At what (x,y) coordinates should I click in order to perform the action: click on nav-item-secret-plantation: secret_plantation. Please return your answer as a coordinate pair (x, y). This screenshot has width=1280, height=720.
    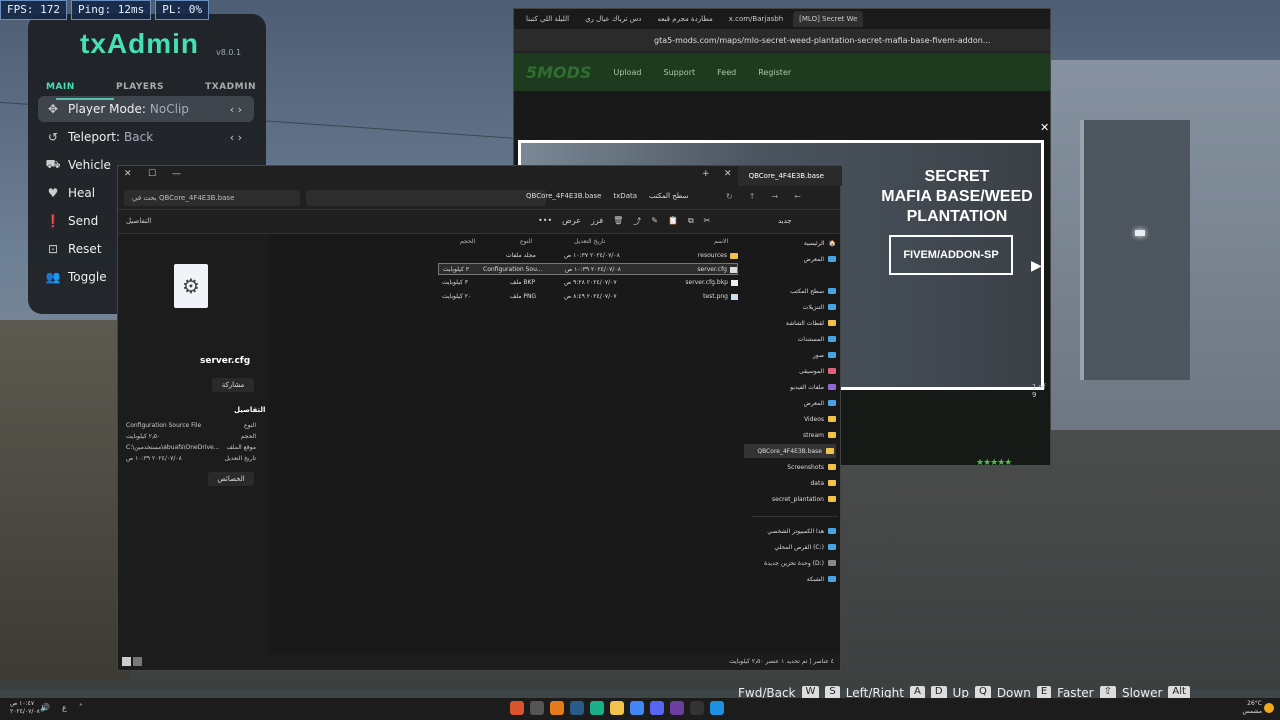
    Looking at the image, I should click on (804, 499).